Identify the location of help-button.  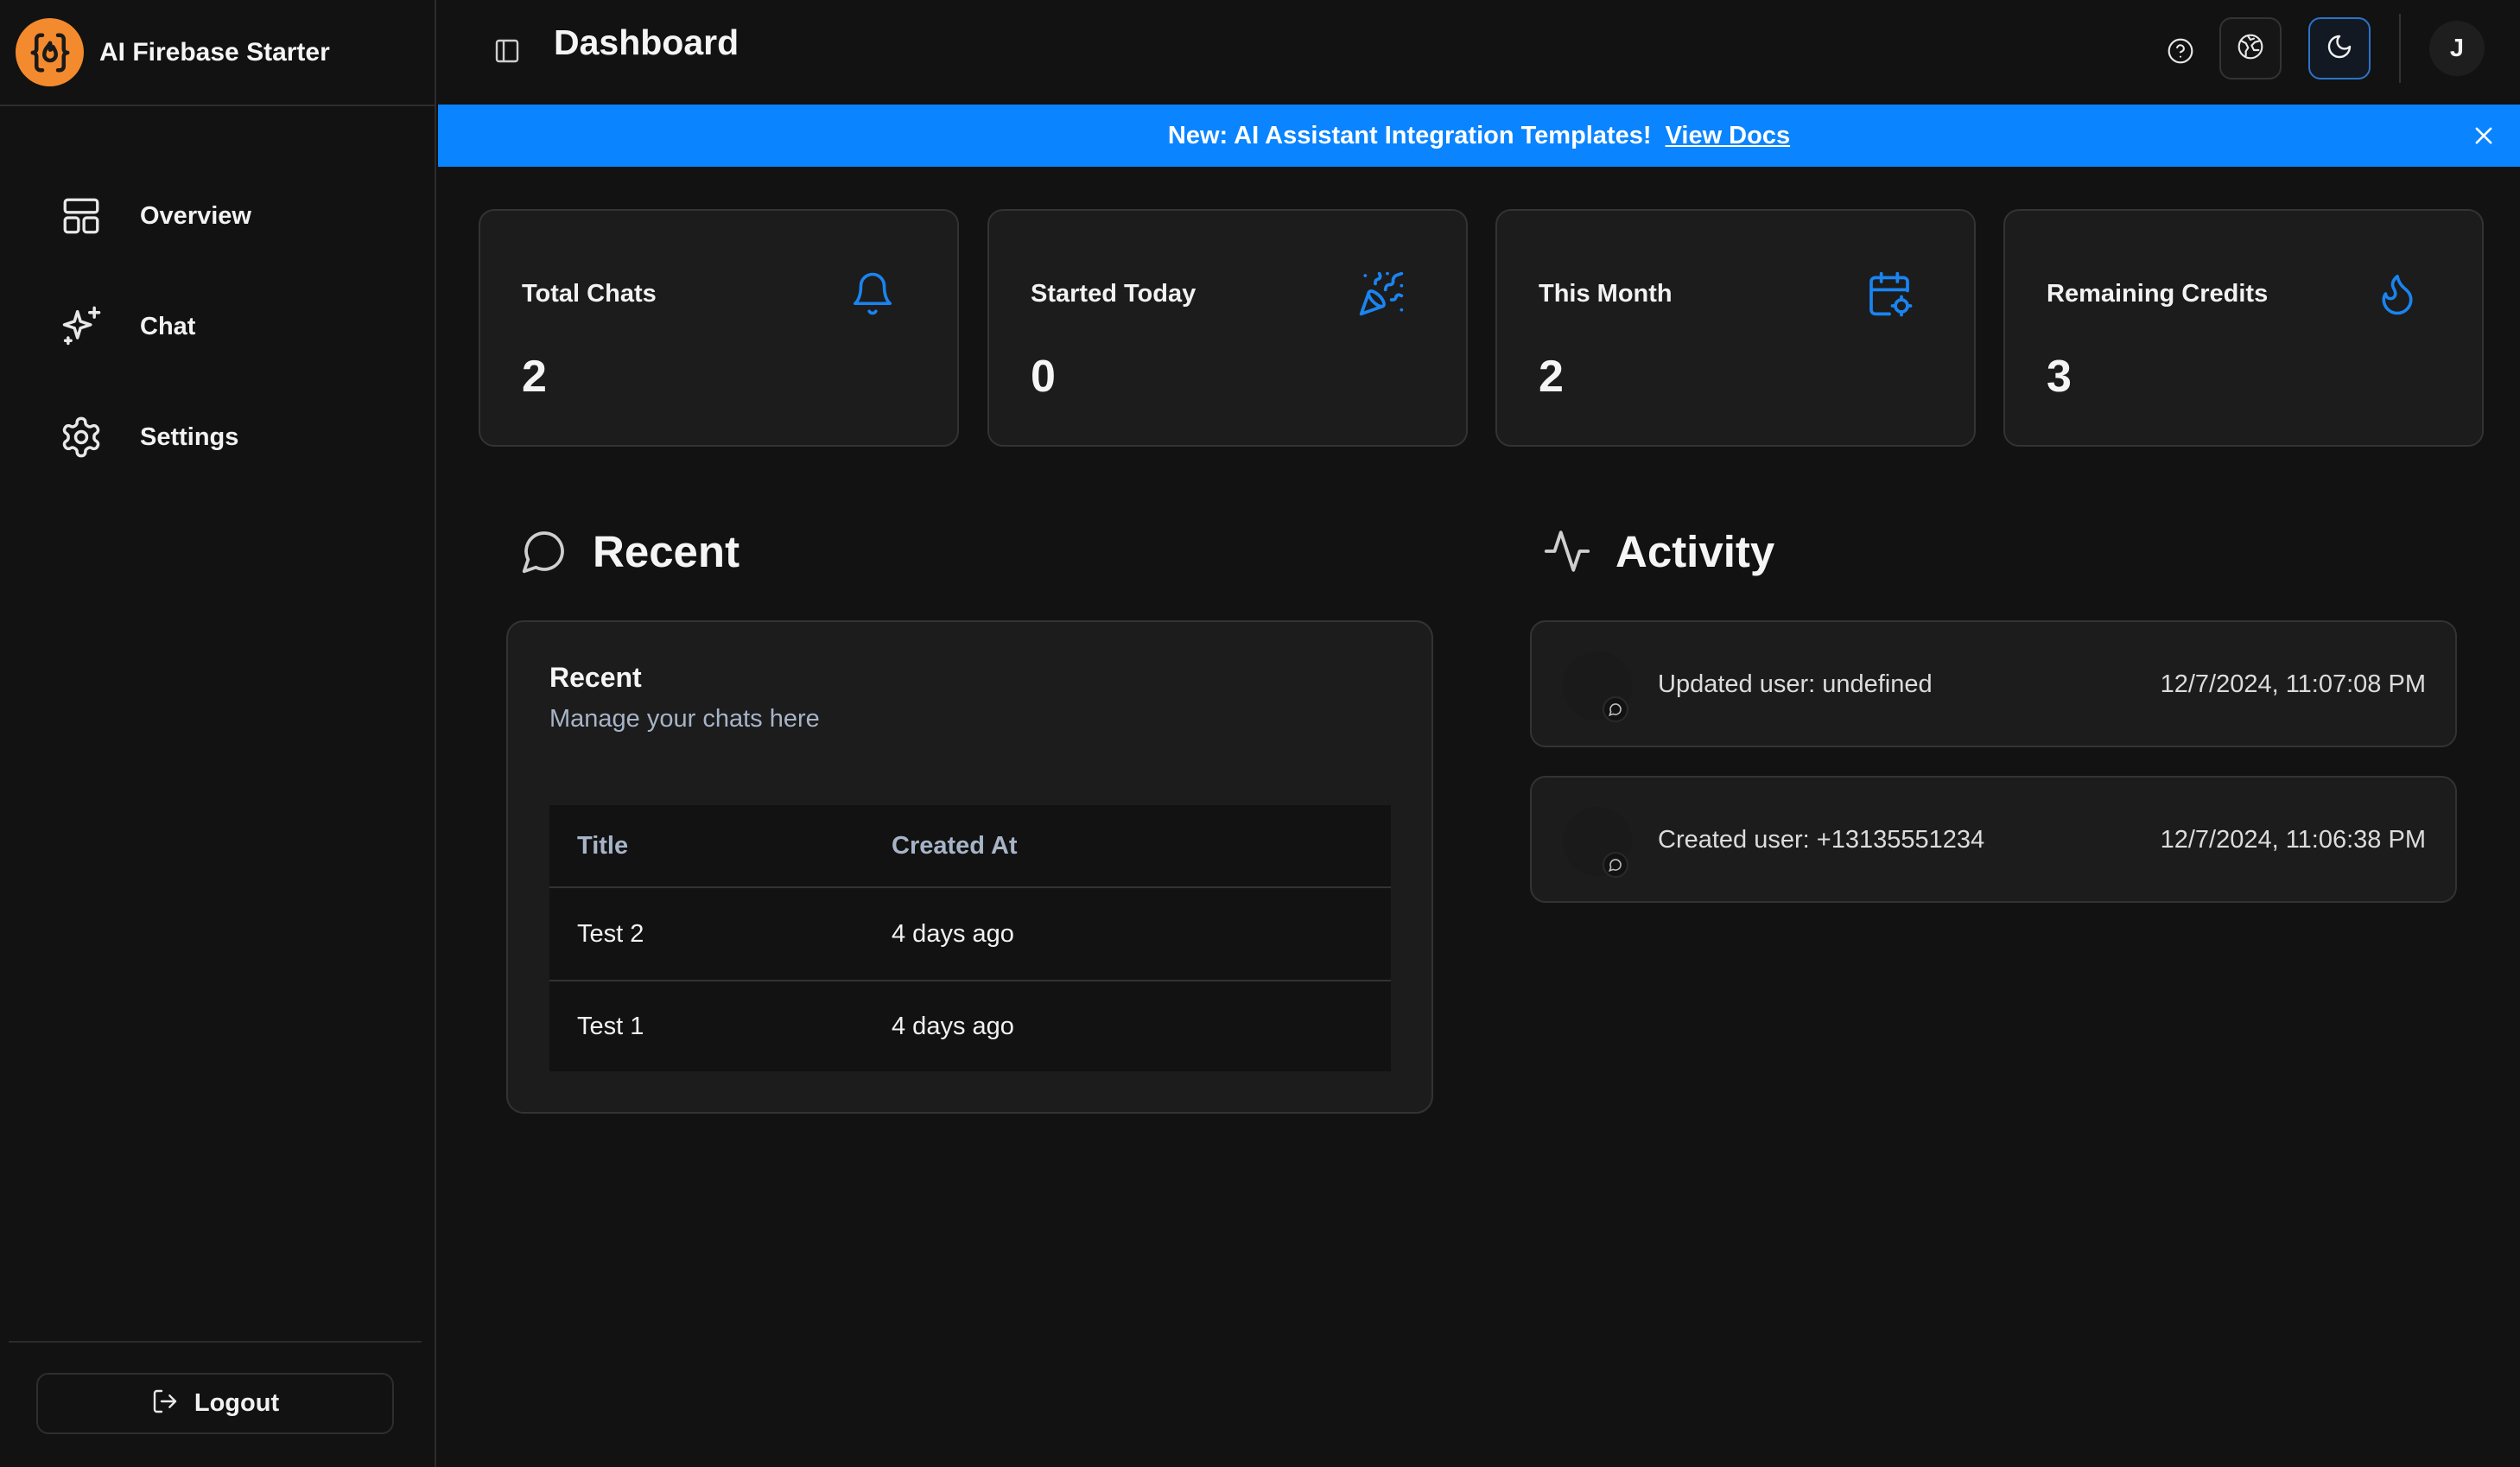
(2180, 52).